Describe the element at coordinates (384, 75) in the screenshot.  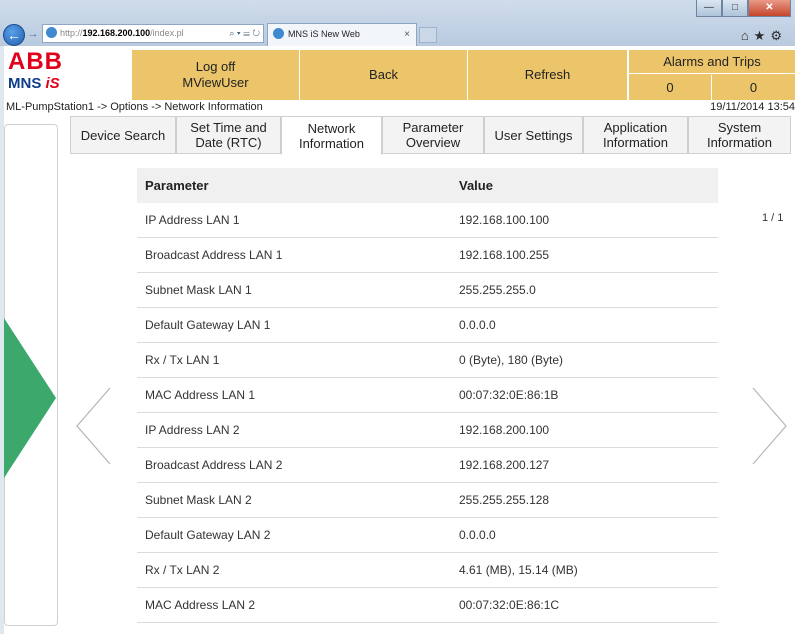
I see `back-button: Back` at that location.